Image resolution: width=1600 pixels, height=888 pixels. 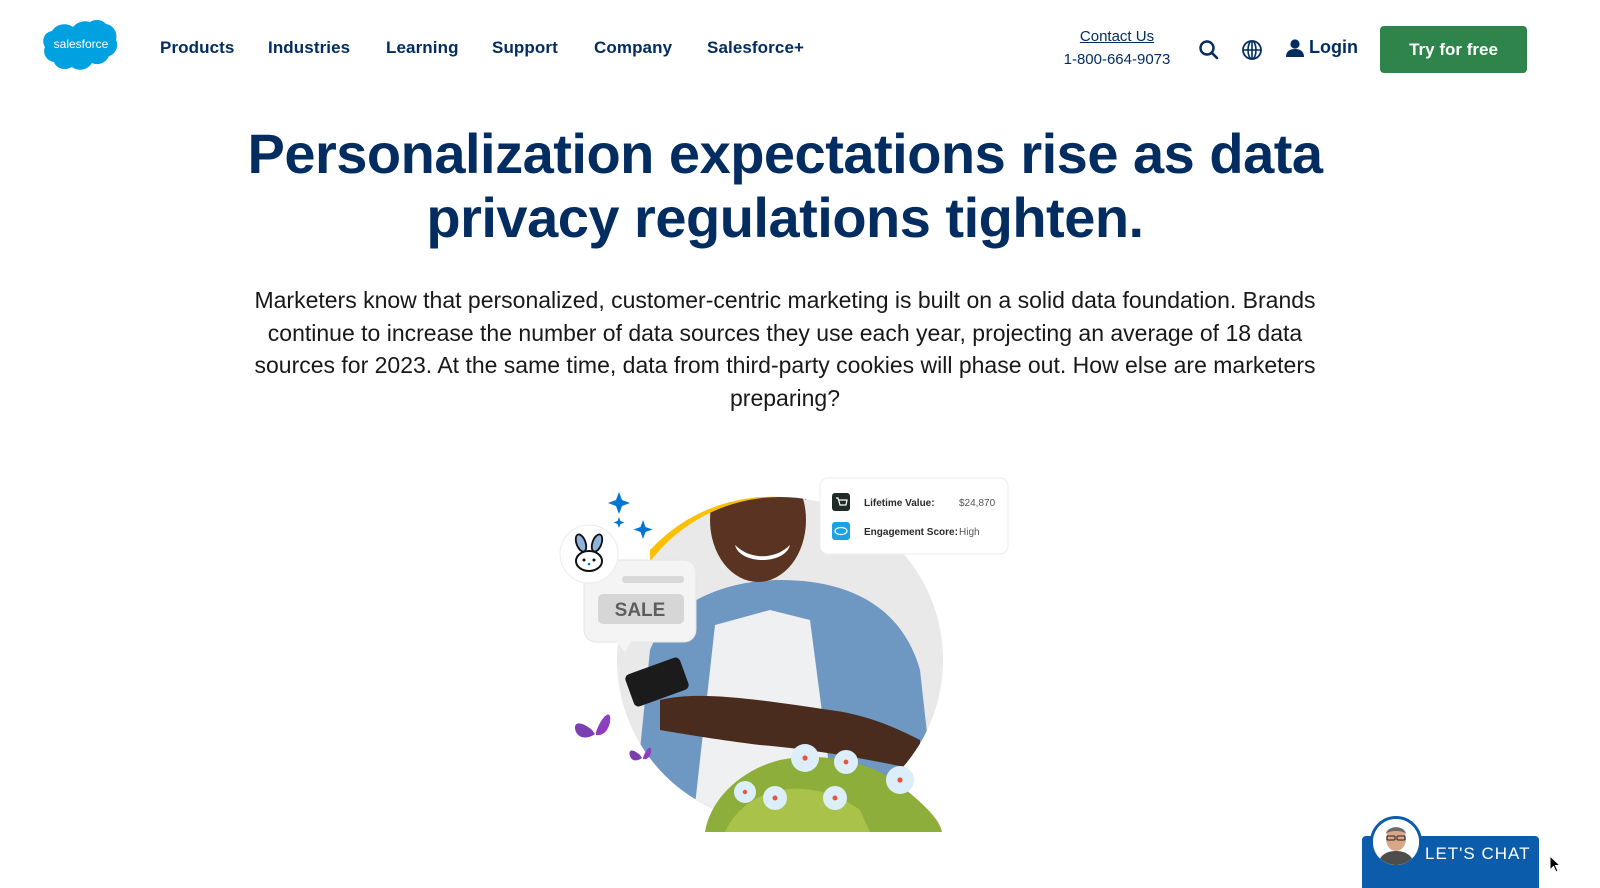 I want to click on svg-text: salesforce, so click(x=81, y=44).